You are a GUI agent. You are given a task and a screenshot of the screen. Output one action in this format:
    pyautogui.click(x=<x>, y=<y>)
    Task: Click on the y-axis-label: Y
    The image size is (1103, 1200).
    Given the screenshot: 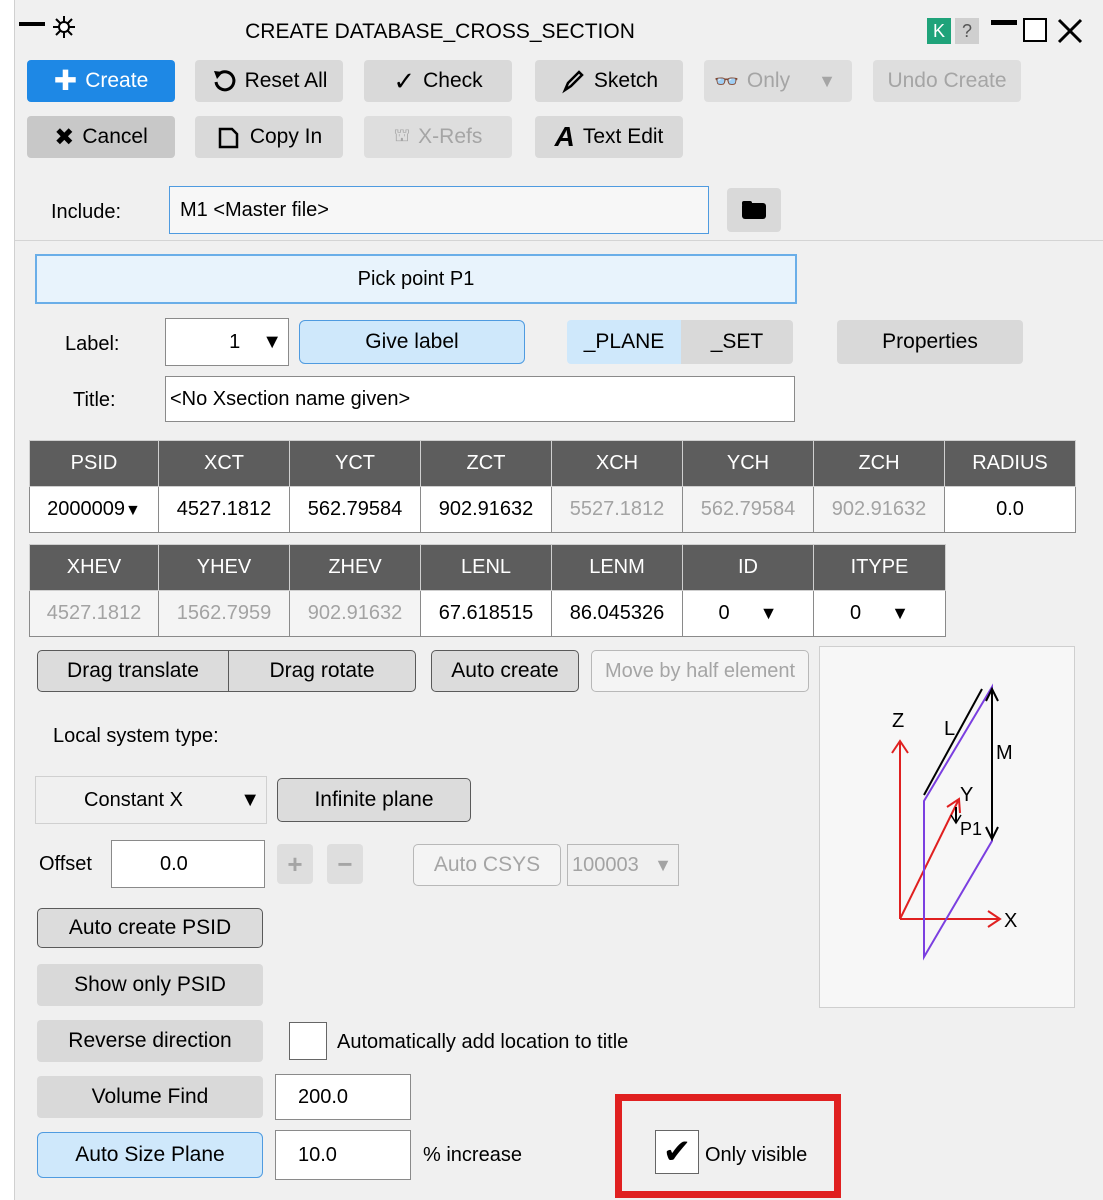 What is the action you would take?
    pyautogui.click(x=966, y=795)
    